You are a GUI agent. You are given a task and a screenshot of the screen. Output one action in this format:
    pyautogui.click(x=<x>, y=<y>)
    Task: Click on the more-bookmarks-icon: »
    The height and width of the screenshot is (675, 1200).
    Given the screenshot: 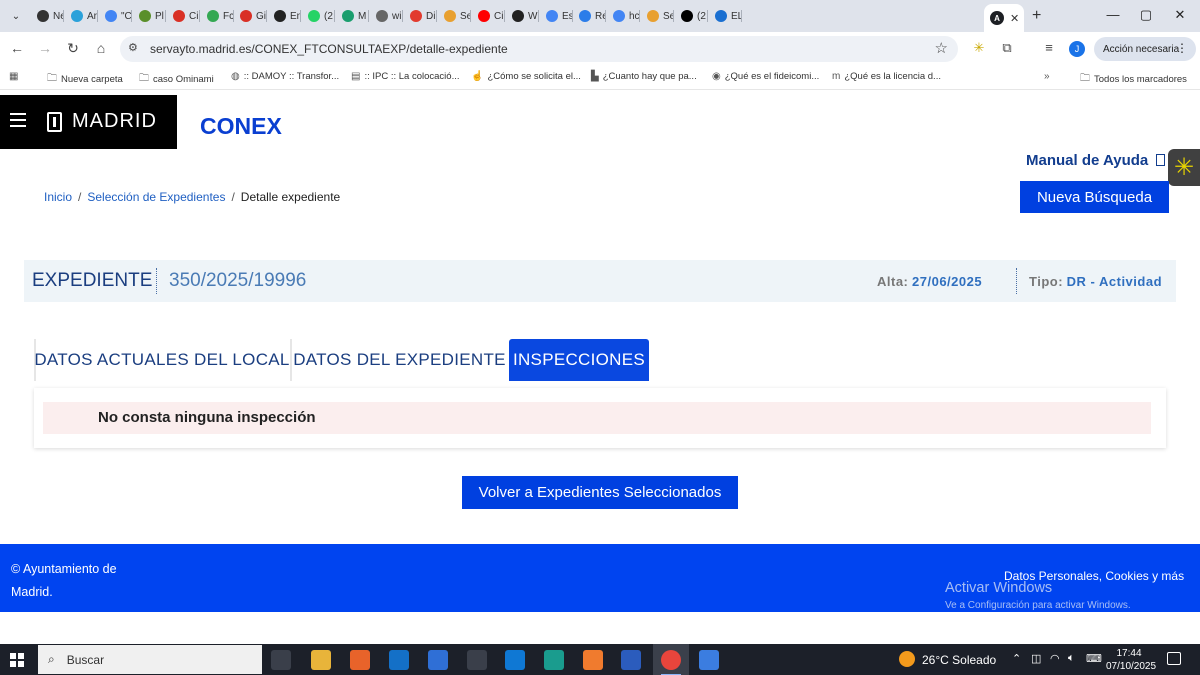 What is the action you would take?
    pyautogui.click(x=1047, y=76)
    